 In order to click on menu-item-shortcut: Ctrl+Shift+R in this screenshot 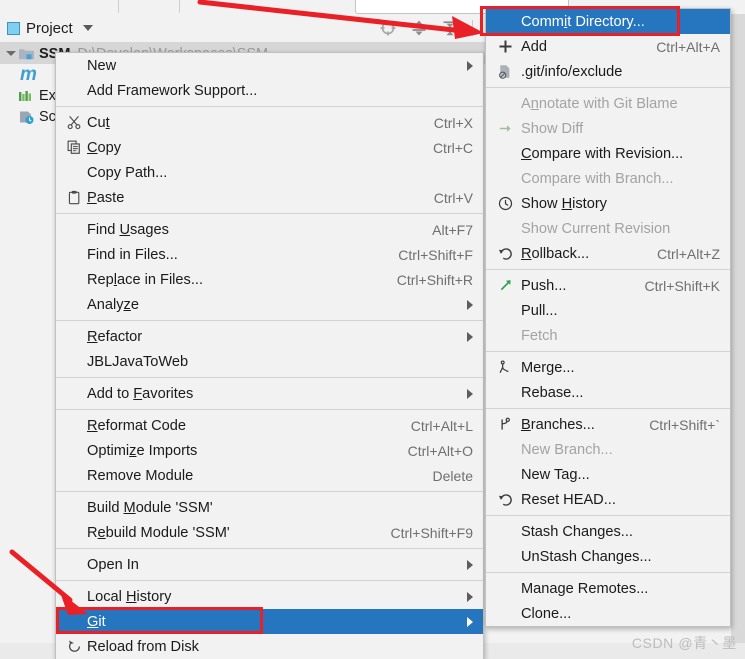, I will do `click(434, 279)`.